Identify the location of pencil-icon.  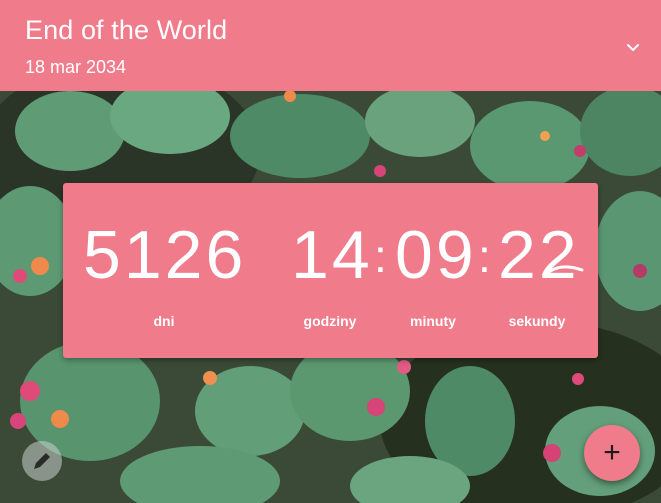
(42, 461).